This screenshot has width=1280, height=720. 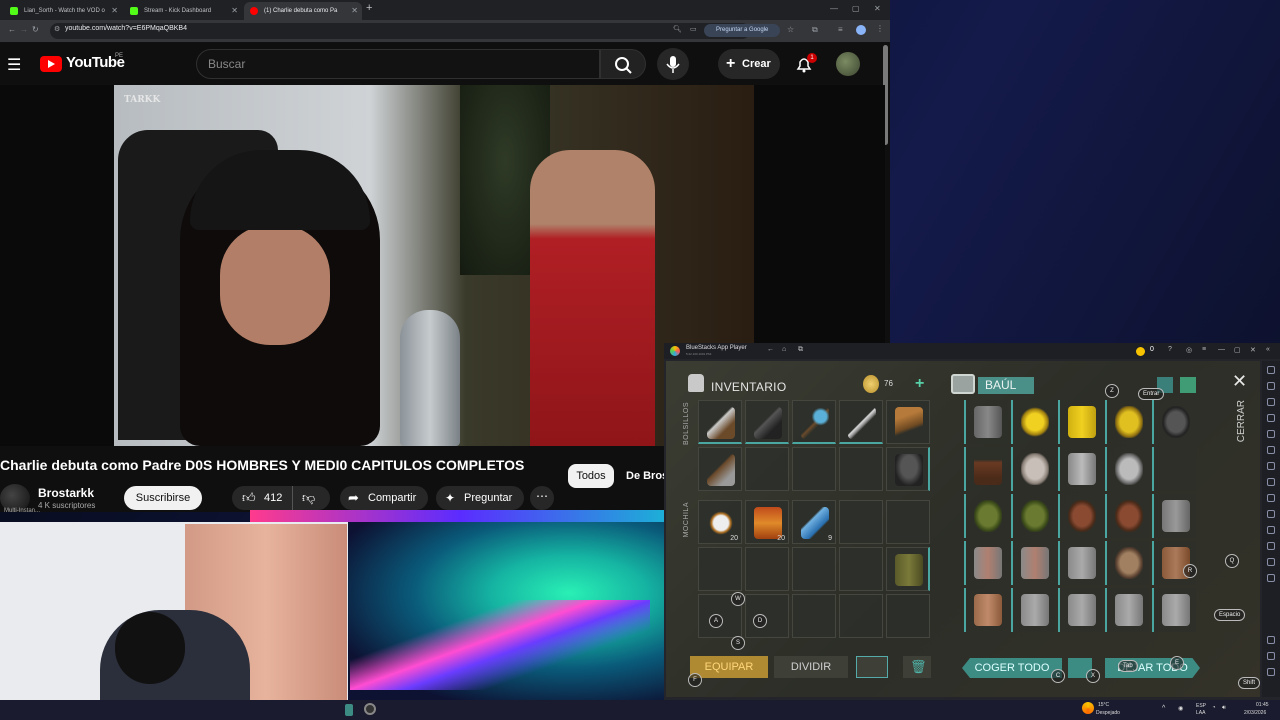 What do you see at coordinates (673, 64) in the screenshot?
I see `voice-search-button` at bounding box center [673, 64].